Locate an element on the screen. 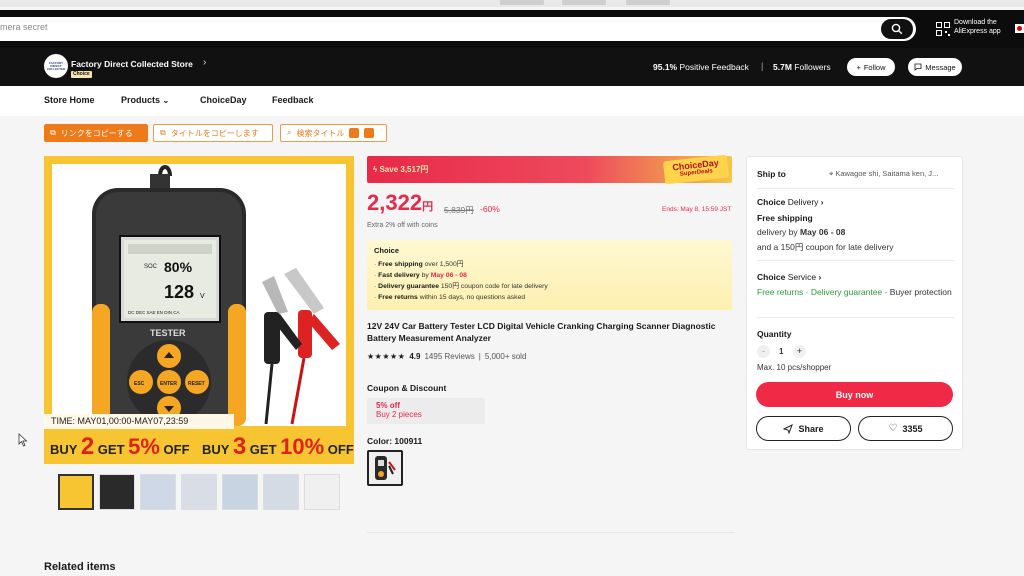  screen-bottom-labels: DC DEC SAE EN DIN CA is located at coordinates (154, 312).